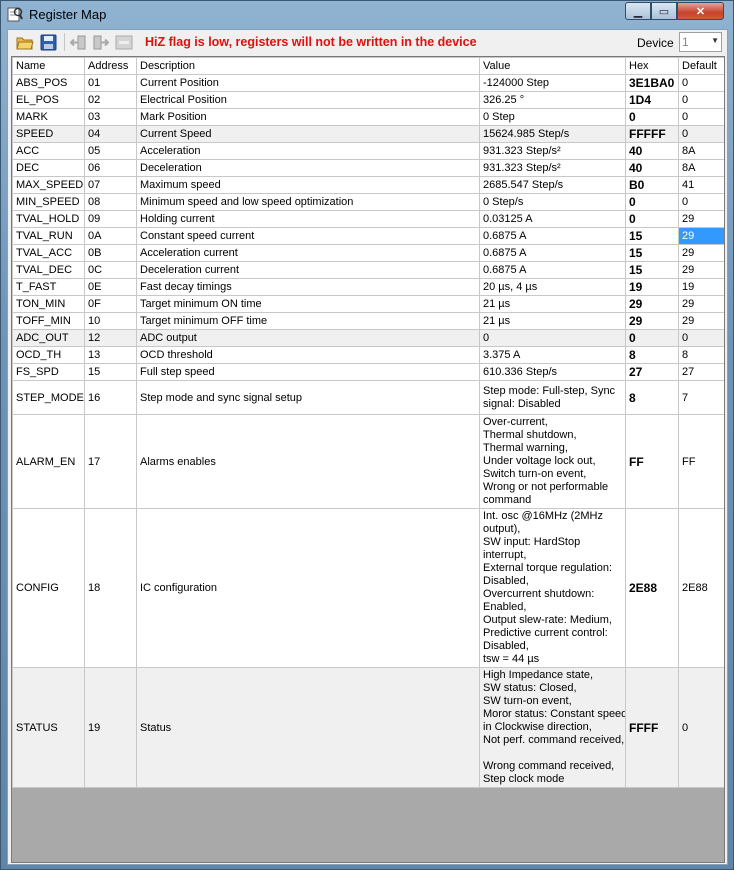  I want to click on register-value-cell: 0 Step/s, so click(552, 202).